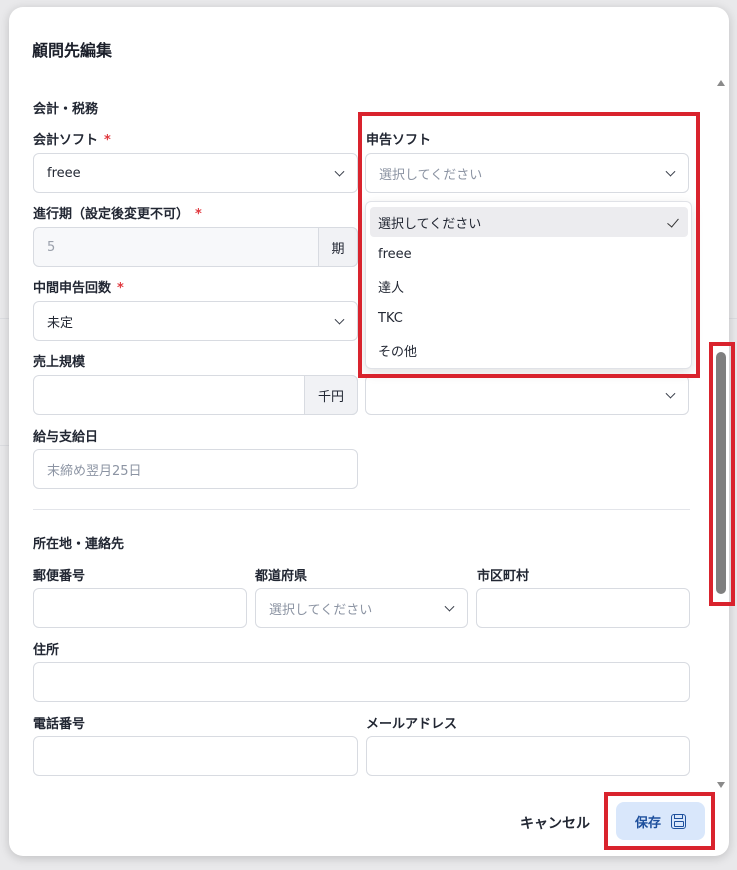 This screenshot has width=737, height=870. Describe the element at coordinates (59, 576) in the screenshot. I see `postal-code-label: 郵便番号` at that location.